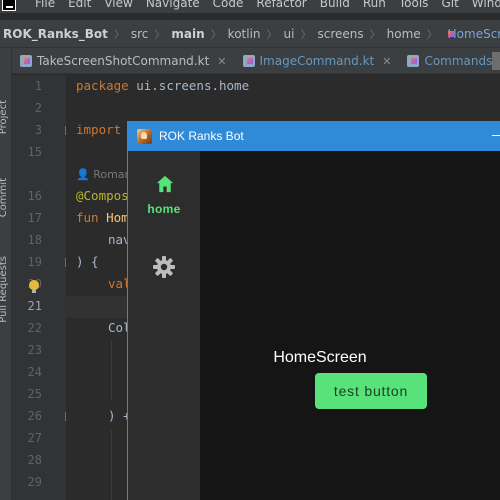 This screenshot has height=500, width=500. I want to click on code-line: fun Hom, so click(102, 217).